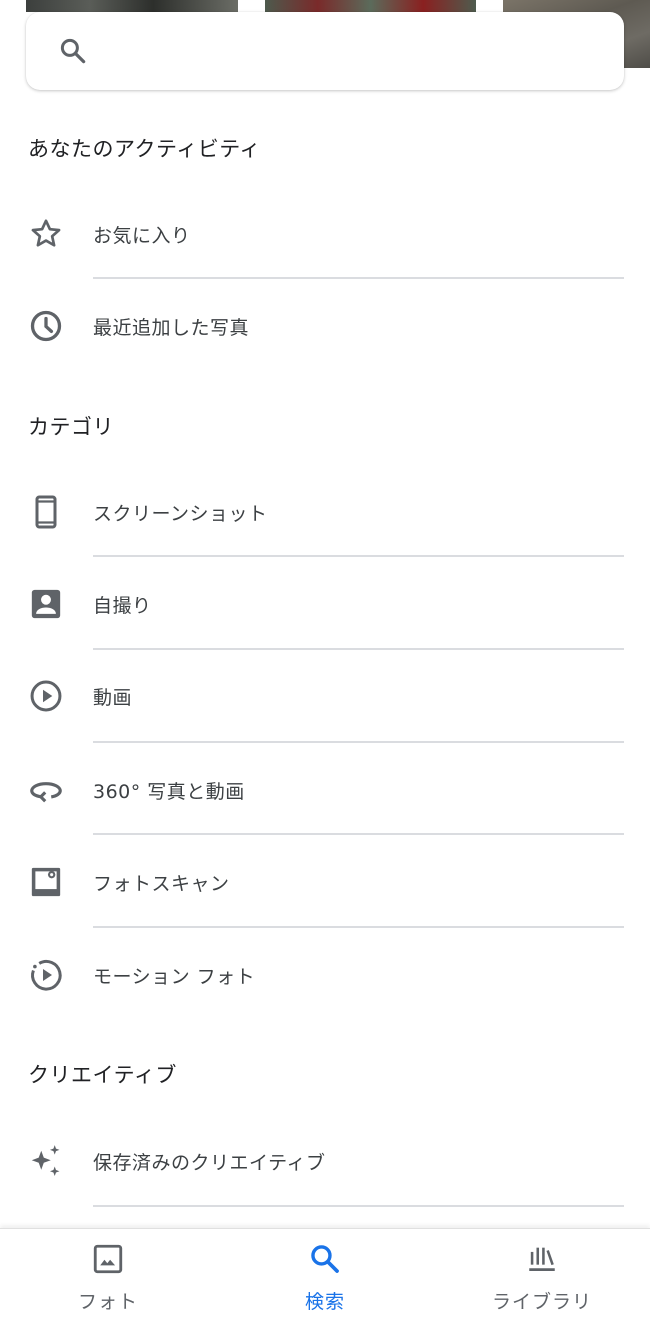 The width and height of the screenshot is (650, 1319). I want to click on list-item-videos: 動画, so click(325, 696).